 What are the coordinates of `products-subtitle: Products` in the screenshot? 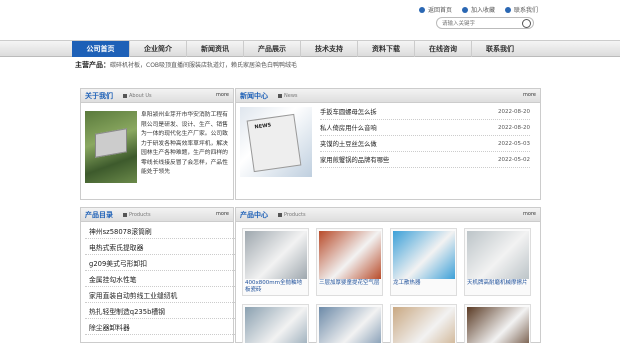 It's located at (295, 215).